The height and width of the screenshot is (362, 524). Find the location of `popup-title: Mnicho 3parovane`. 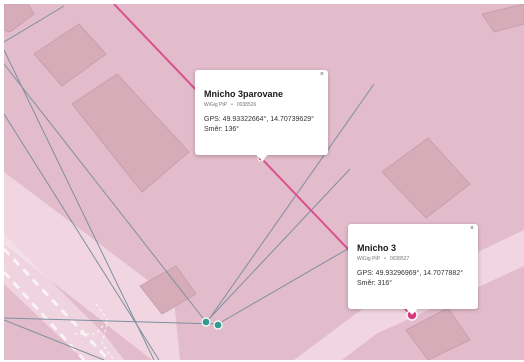

popup-title: Mnicho 3parovane is located at coordinates (244, 94).